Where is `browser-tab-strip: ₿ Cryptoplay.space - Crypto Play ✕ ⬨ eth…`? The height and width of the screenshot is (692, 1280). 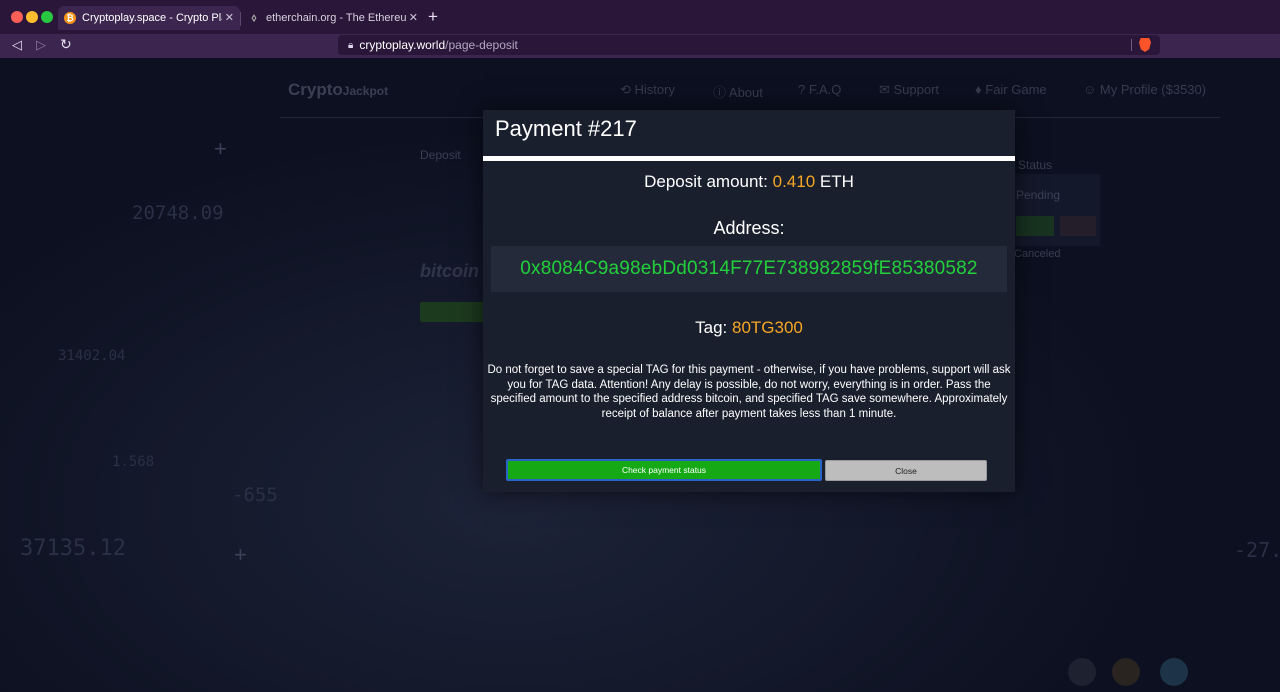 browser-tab-strip: ₿ Cryptoplay.space - Crypto Play ✕ ⬨ eth… is located at coordinates (640, 17).